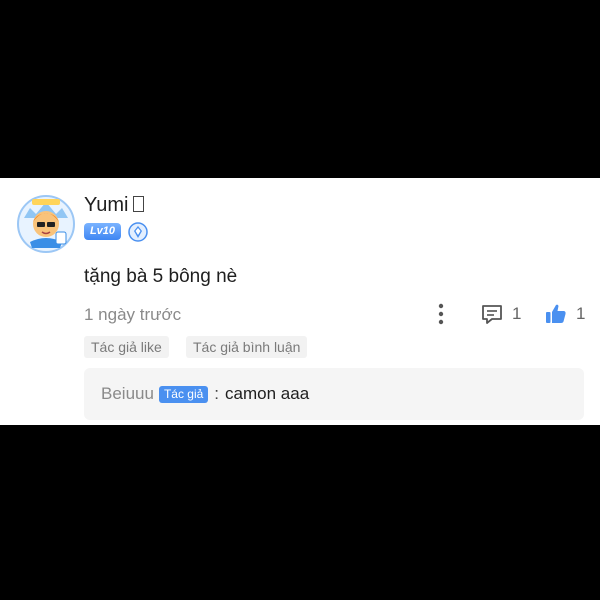  I want to click on like-count: 1, so click(581, 313).